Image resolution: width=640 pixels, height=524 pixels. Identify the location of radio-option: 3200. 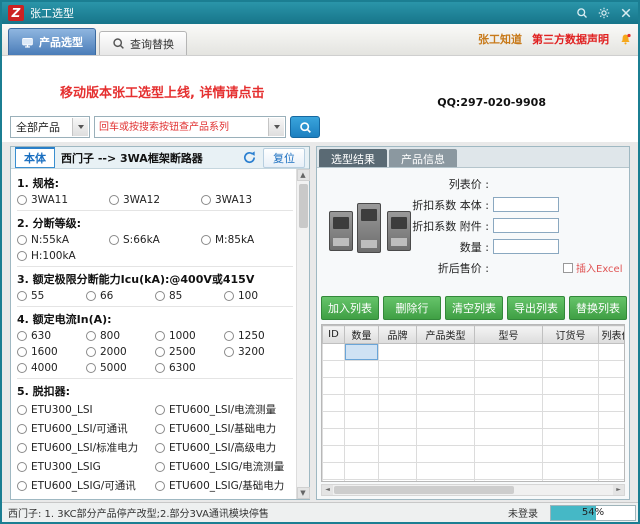
(258, 352).